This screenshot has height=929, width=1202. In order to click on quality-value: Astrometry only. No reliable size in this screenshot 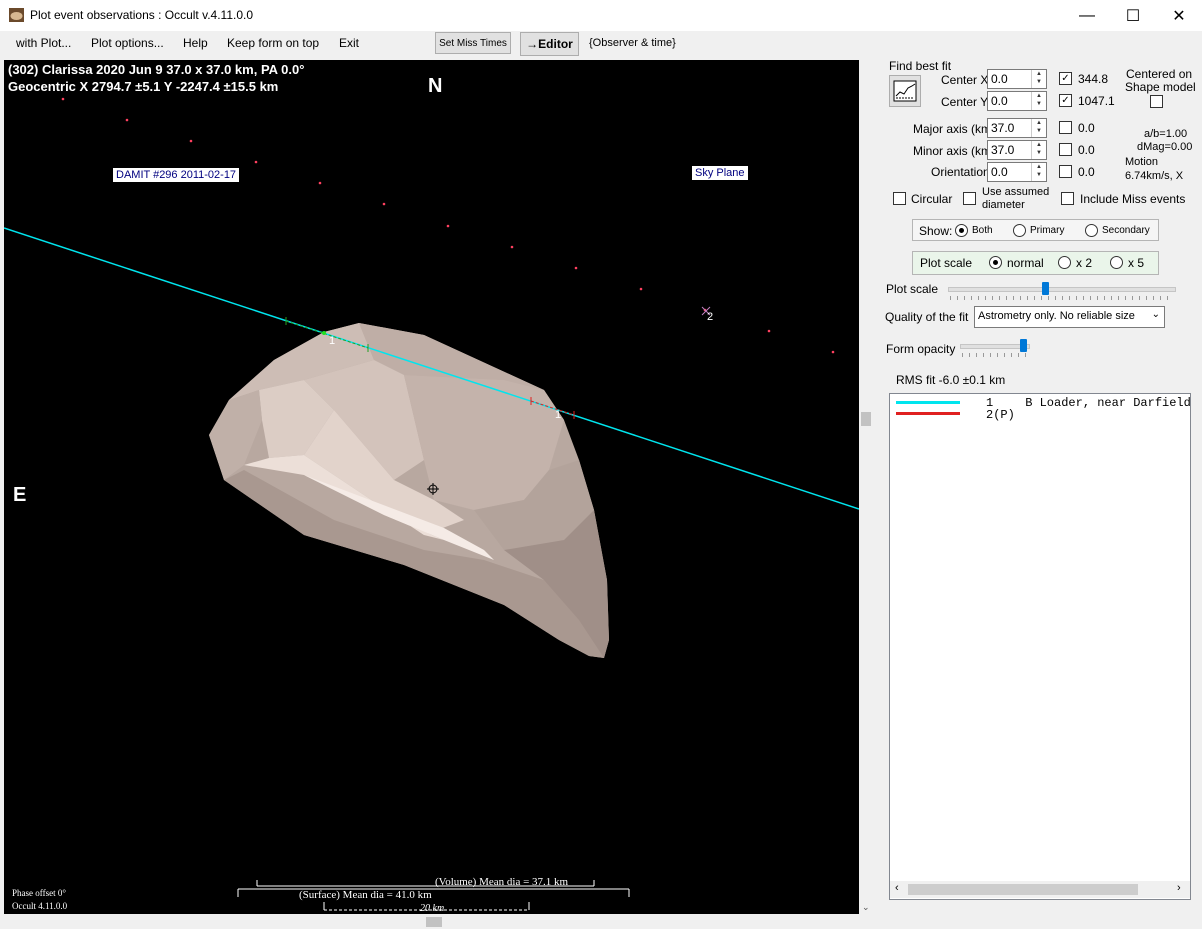, I will do `click(1056, 316)`.